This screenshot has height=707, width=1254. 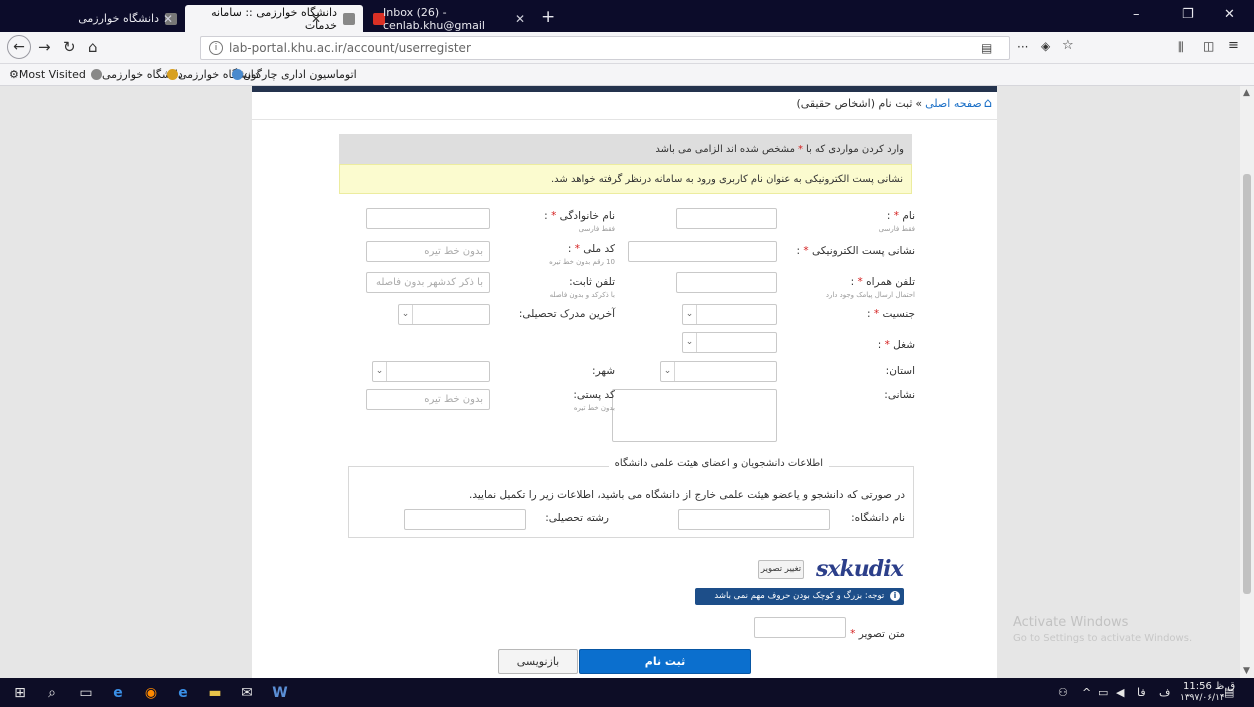 I want to click on university-name-label: نام دانشگاه:, so click(x=878, y=518).